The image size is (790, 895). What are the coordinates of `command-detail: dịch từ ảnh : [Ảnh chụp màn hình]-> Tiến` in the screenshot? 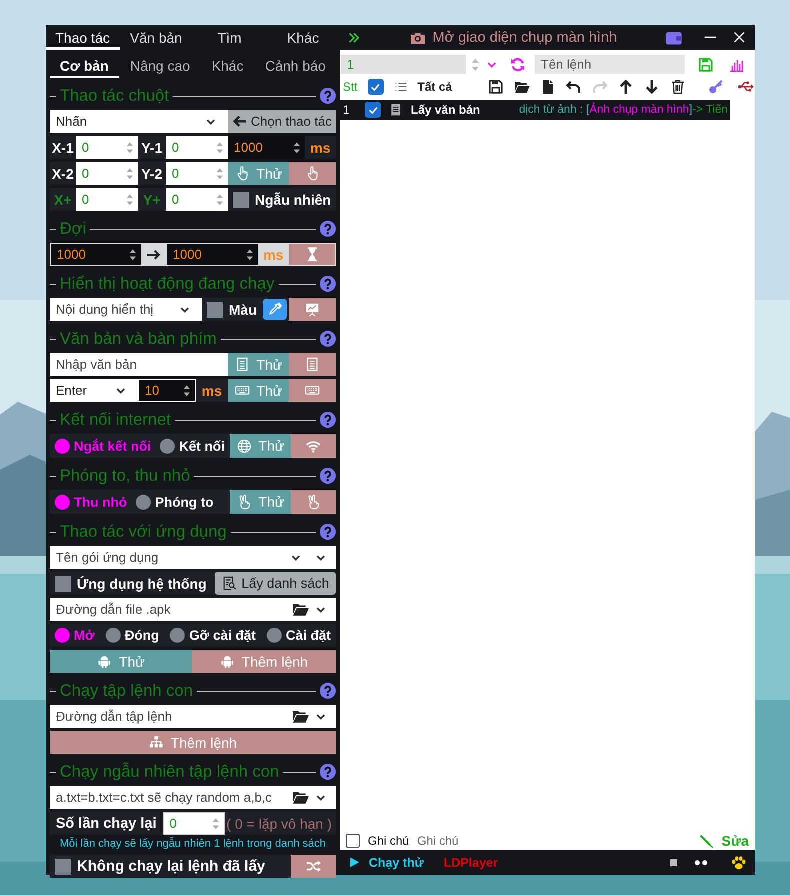 It's located at (623, 110).